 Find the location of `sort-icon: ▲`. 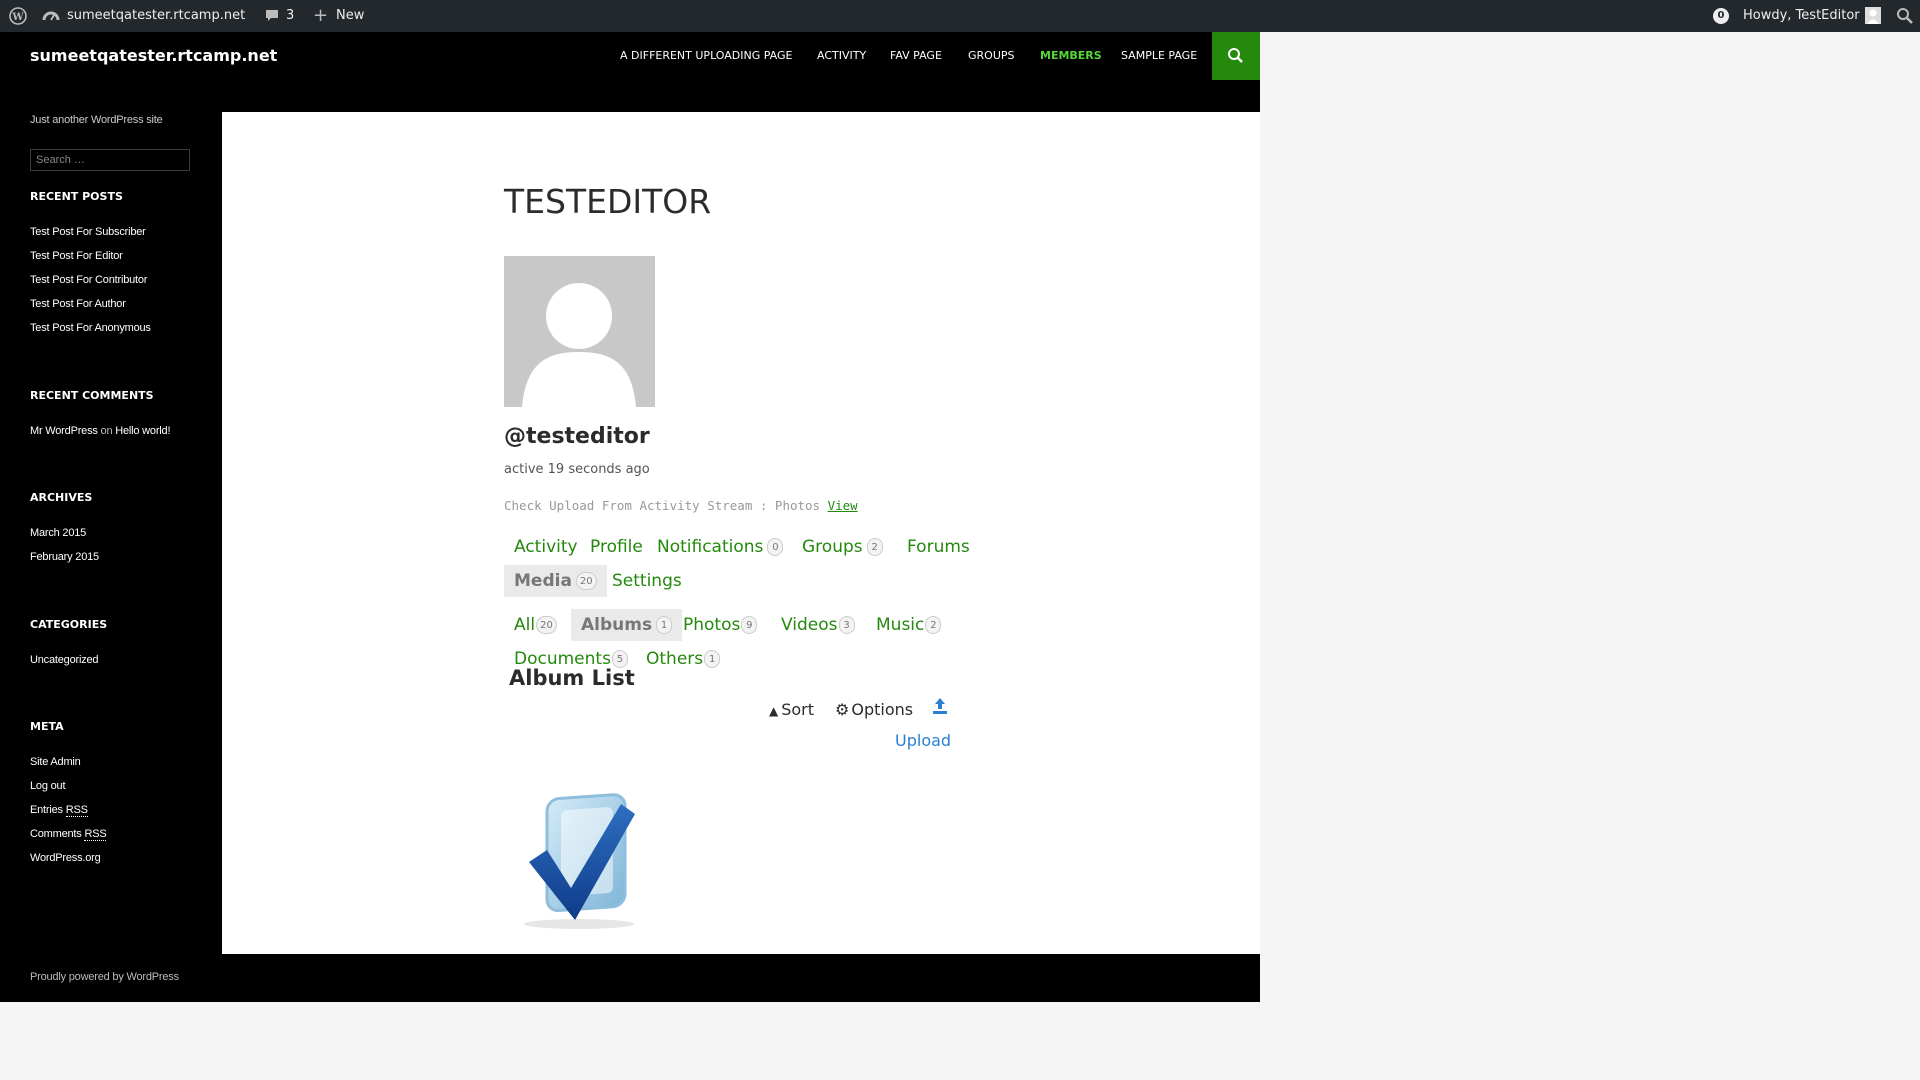

sort-icon: ▲ is located at coordinates (774, 711).